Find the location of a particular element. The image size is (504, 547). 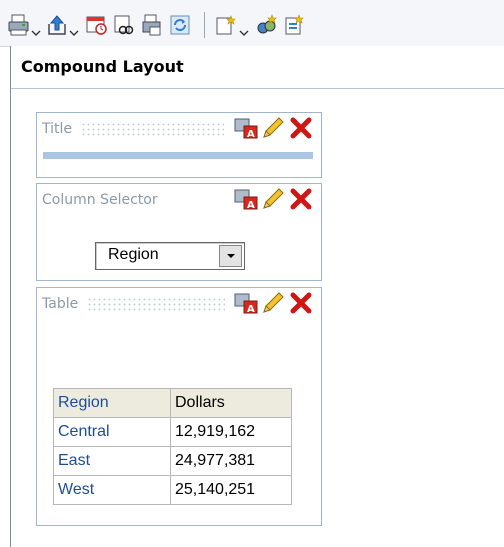

column-header-region: Region is located at coordinates (112, 403).